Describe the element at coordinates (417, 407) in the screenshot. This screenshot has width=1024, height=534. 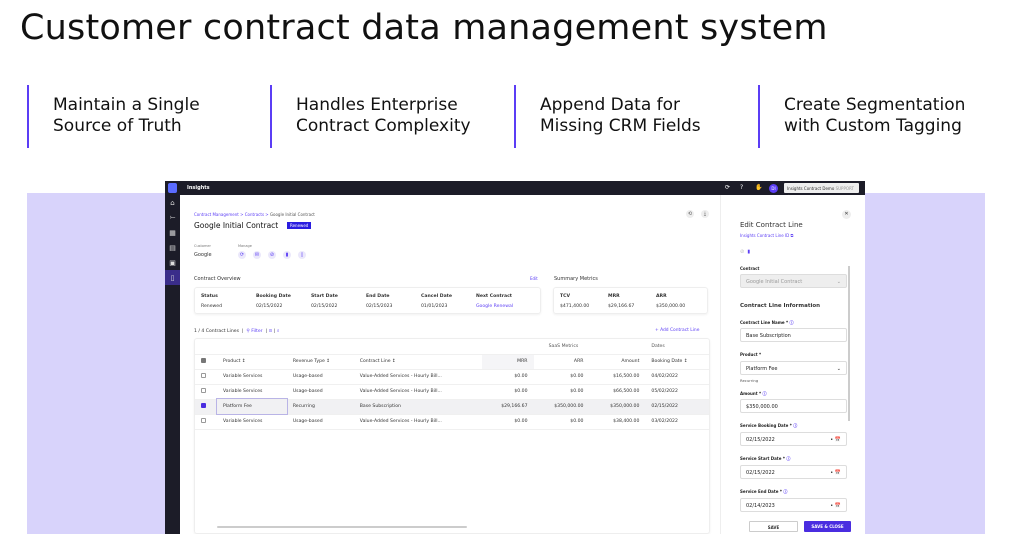
I see `table-cell: Base Subscription` at that location.